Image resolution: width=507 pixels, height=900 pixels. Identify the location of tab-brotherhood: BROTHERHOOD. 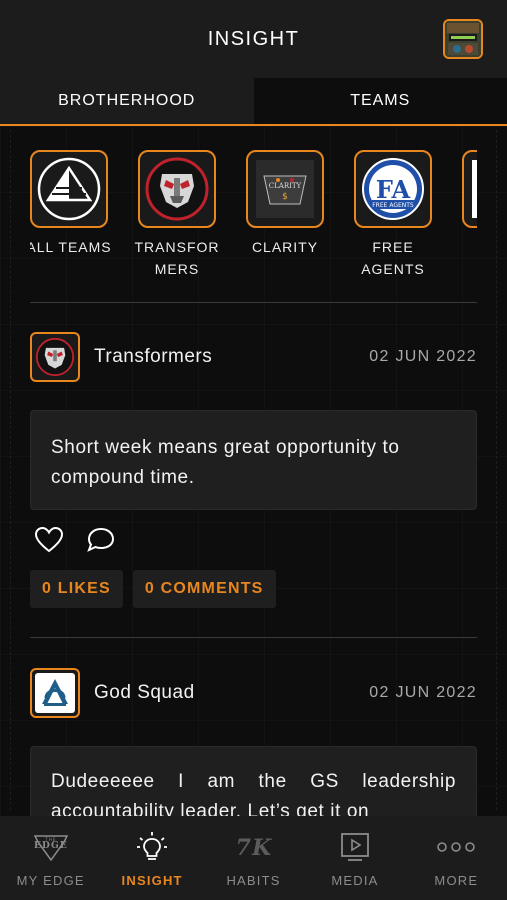
(127, 101).